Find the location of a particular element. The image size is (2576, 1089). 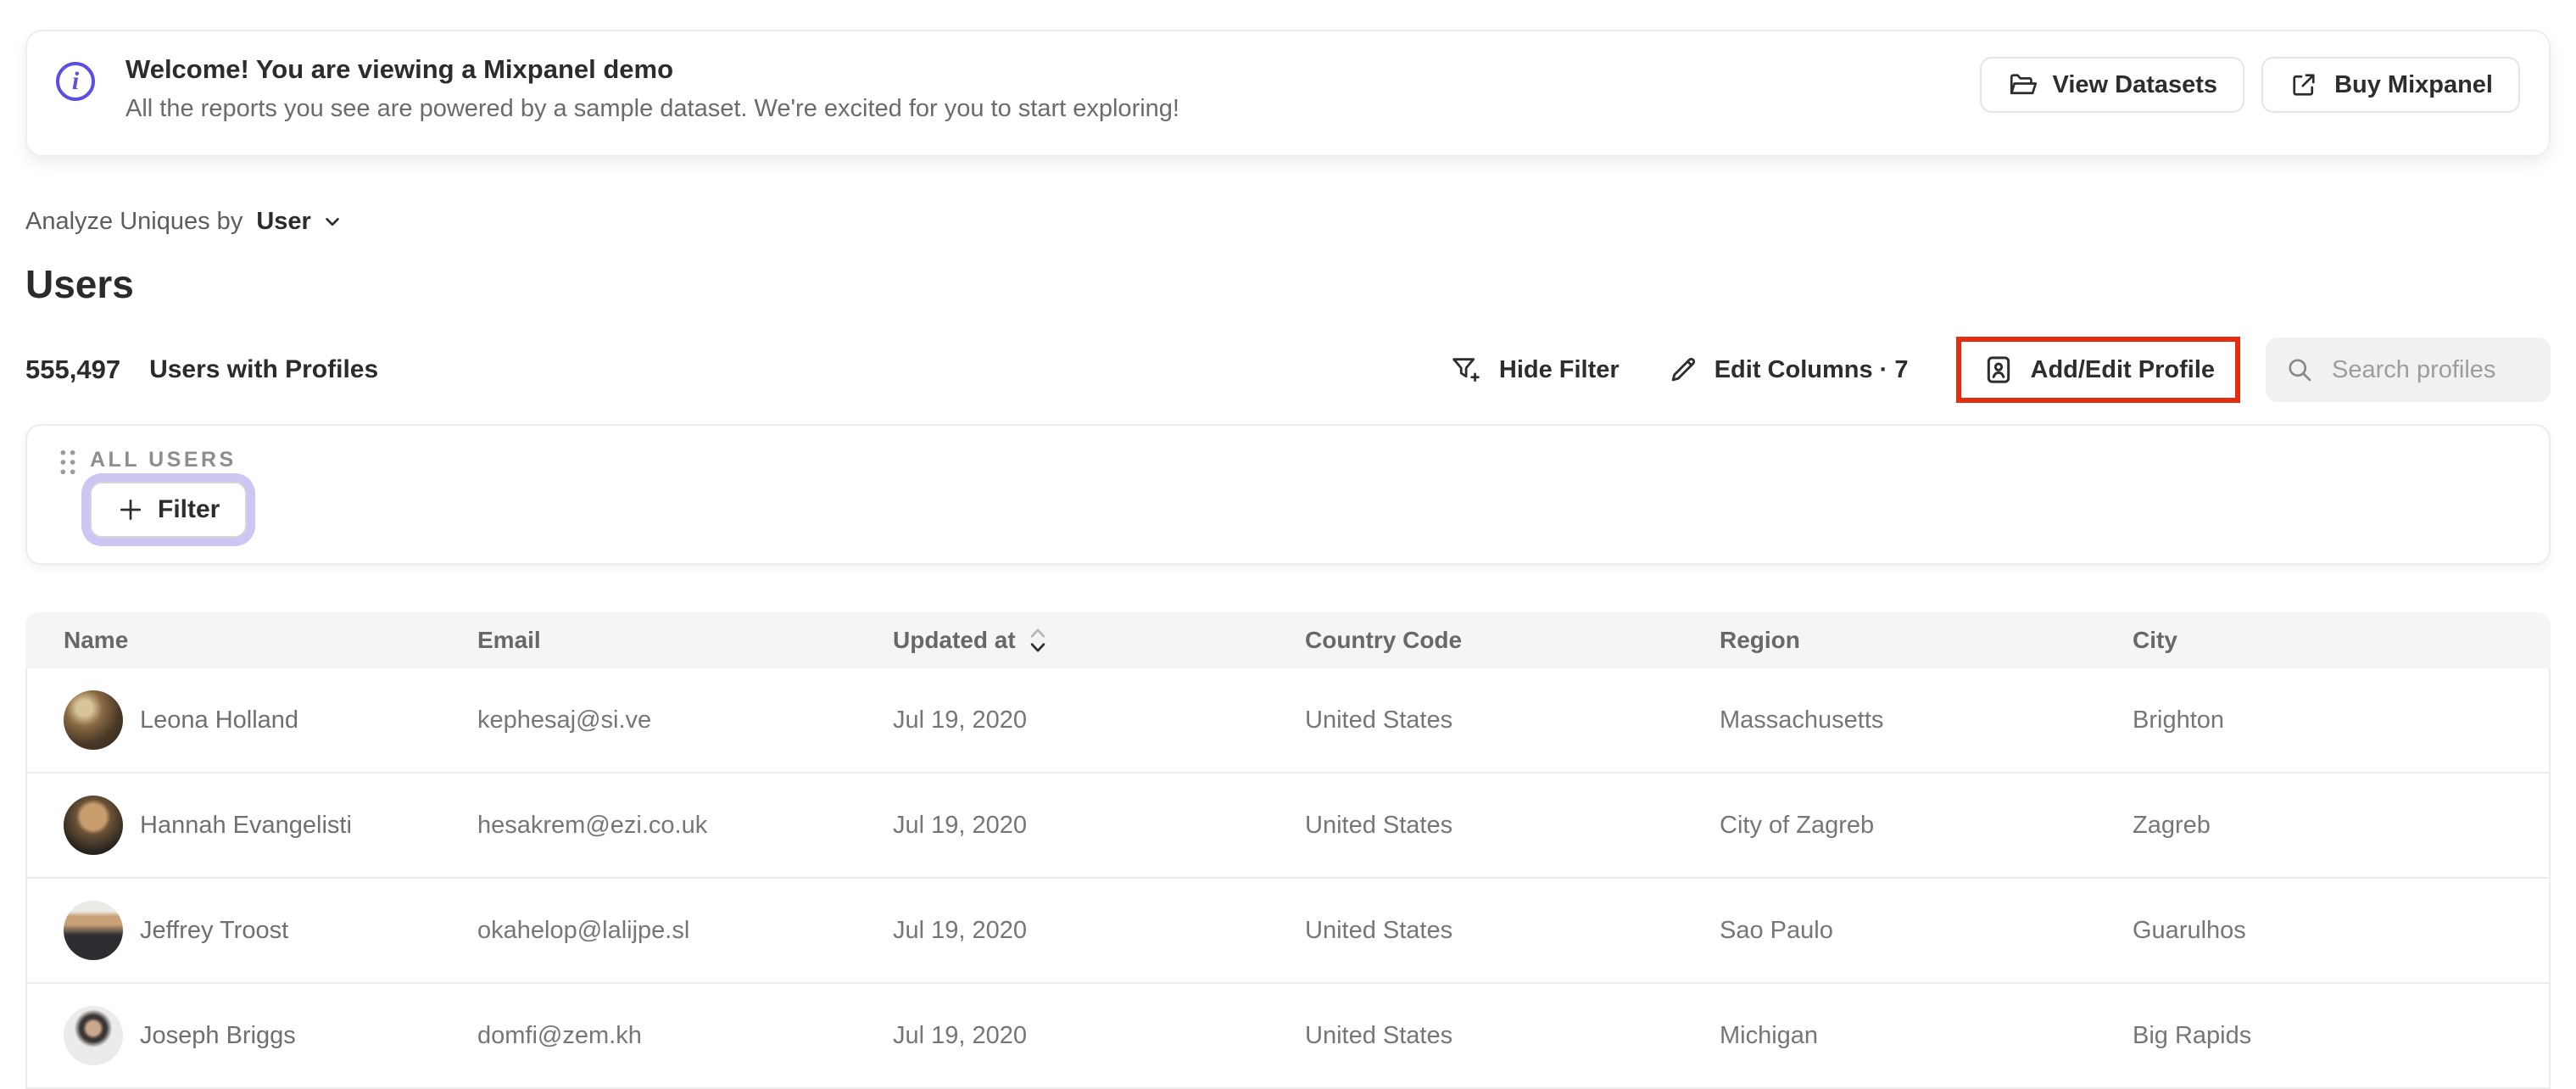

add-edit-profile-highlight: Add/Edit Profile is located at coordinates (2097, 370).